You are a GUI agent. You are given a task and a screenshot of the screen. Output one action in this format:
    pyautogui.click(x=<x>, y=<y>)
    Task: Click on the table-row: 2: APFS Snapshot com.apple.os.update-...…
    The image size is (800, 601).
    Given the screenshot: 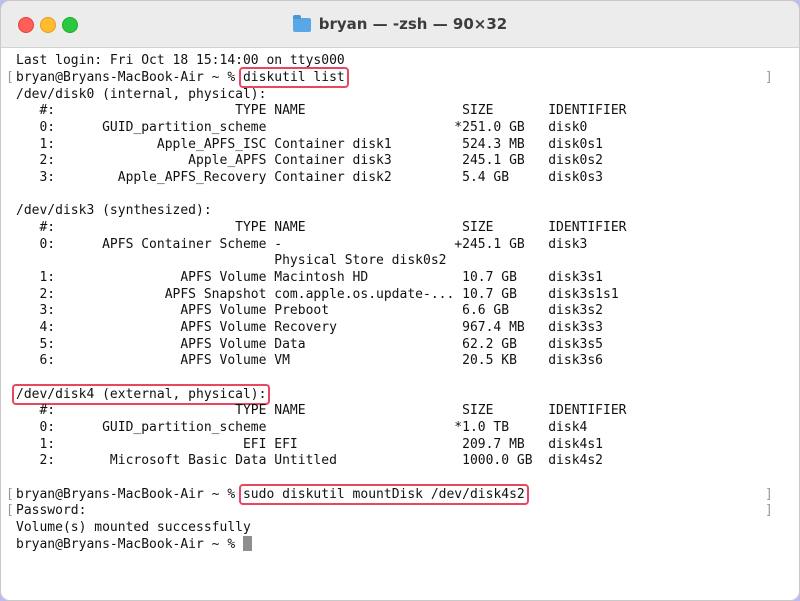 What is the action you would take?
    pyautogui.click(x=317, y=294)
    